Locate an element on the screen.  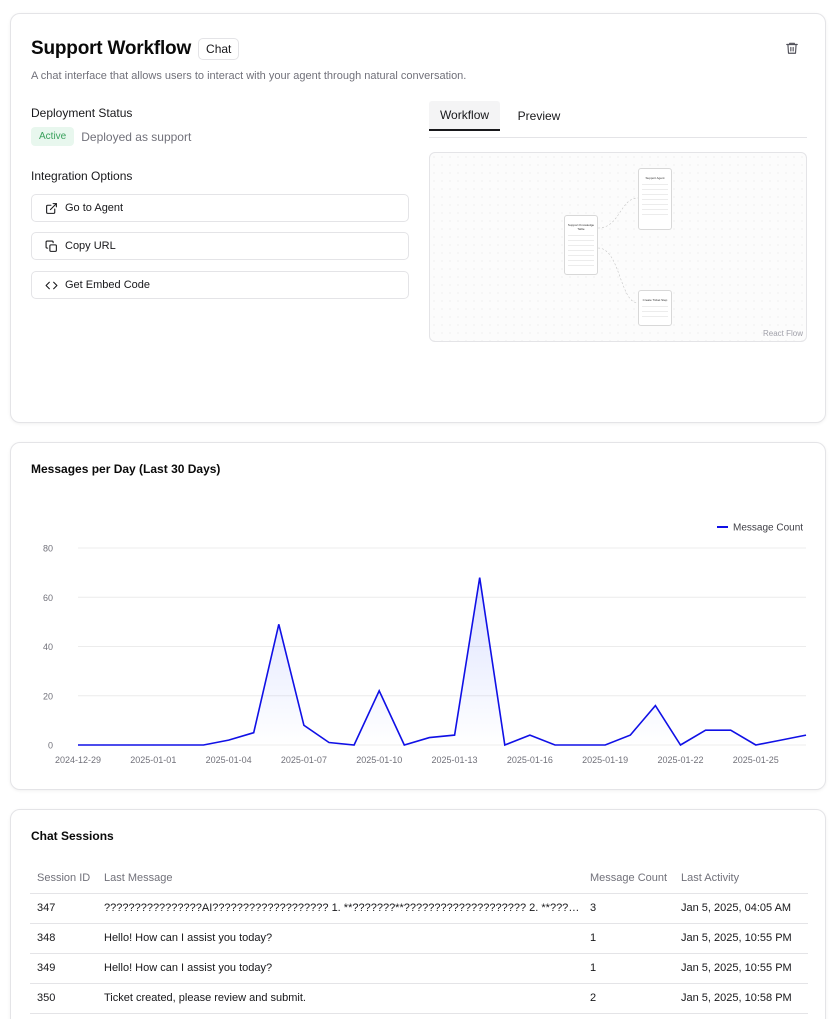
go-to-agent-button: Go to Agent is located at coordinates (220, 208).